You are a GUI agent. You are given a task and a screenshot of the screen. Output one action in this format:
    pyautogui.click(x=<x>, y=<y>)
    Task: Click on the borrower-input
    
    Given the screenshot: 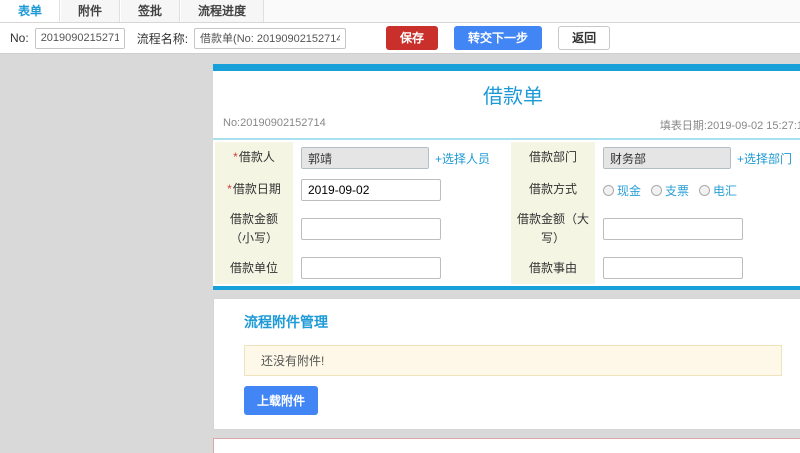 What is the action you would take?
    pyautogui.click(x=365, y=158)
    